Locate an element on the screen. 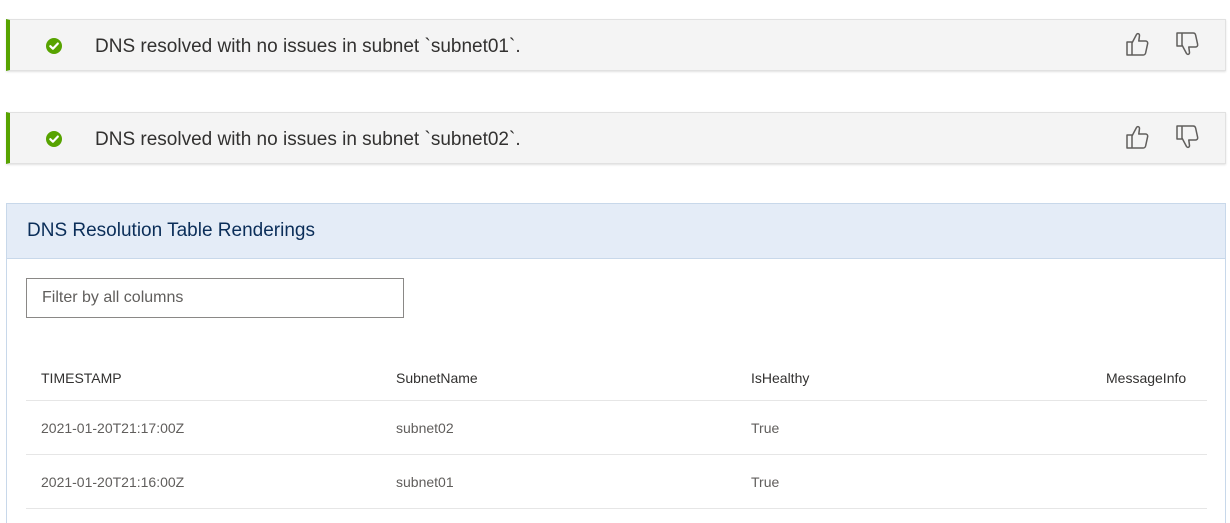  column-header-timestamp: TIMESTAMP is located at coordinates (203, 378).